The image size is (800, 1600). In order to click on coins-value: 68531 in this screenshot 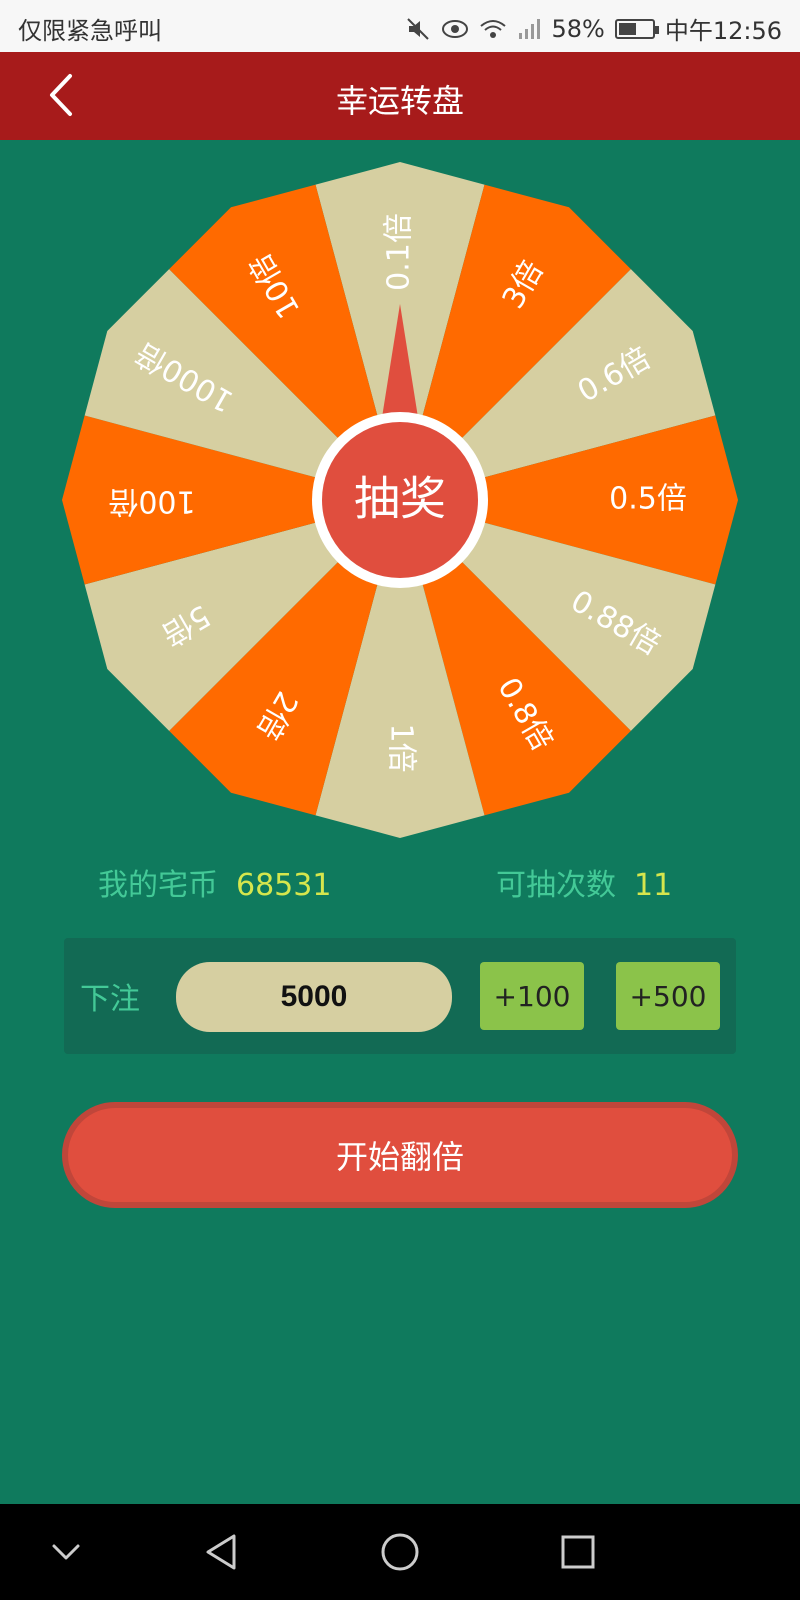, I will do `click(284, 885)`.